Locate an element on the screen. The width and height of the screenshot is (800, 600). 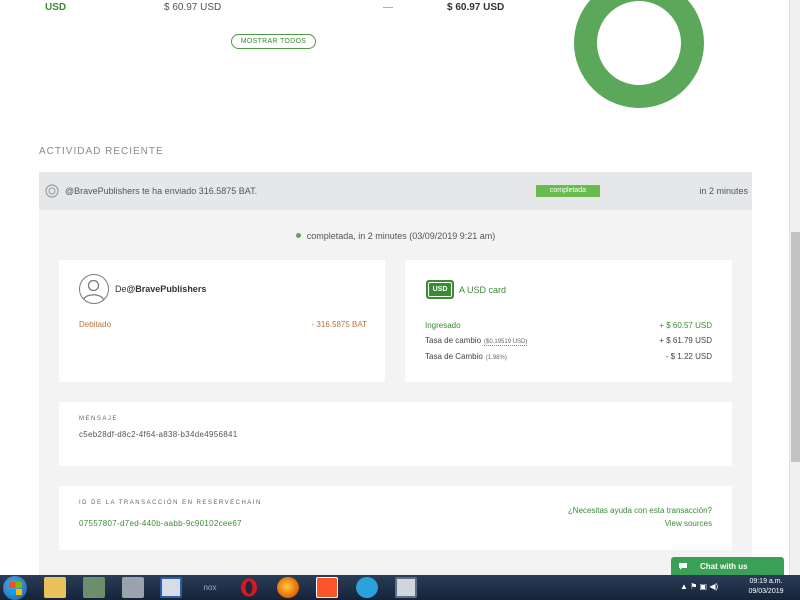
usd-card-icon: USD is located at coordinates (440, 289).